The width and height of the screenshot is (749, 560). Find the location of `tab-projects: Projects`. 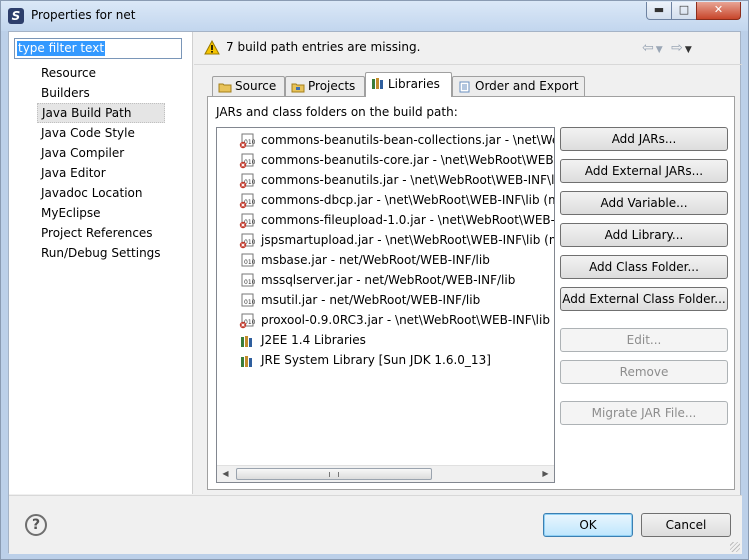

tab-projects: Projects is located at coordinates (325, 86).